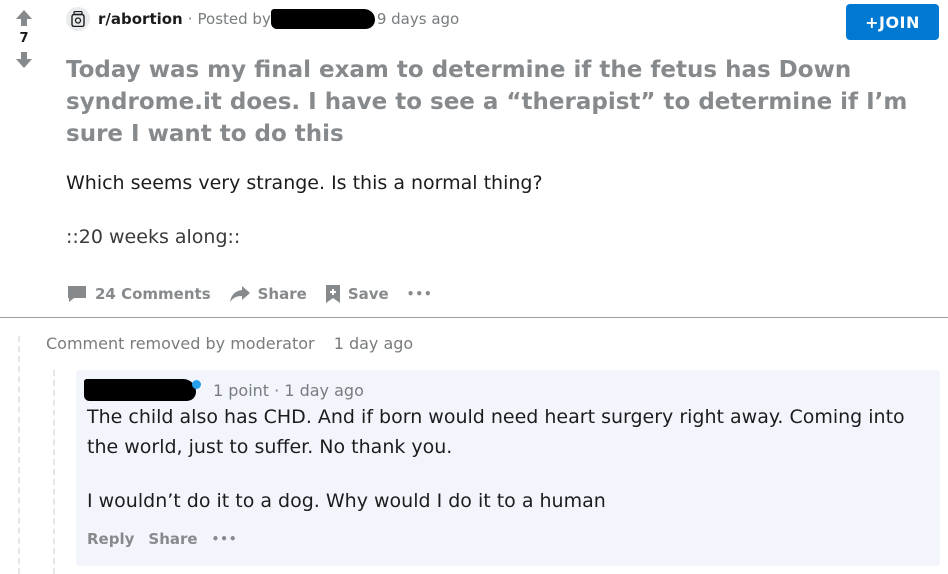 This screenshot has width=948, height=574. Describe the element at coordinates (892, 22) in the screenshot. I see `join-button: +JOIN` at that location.